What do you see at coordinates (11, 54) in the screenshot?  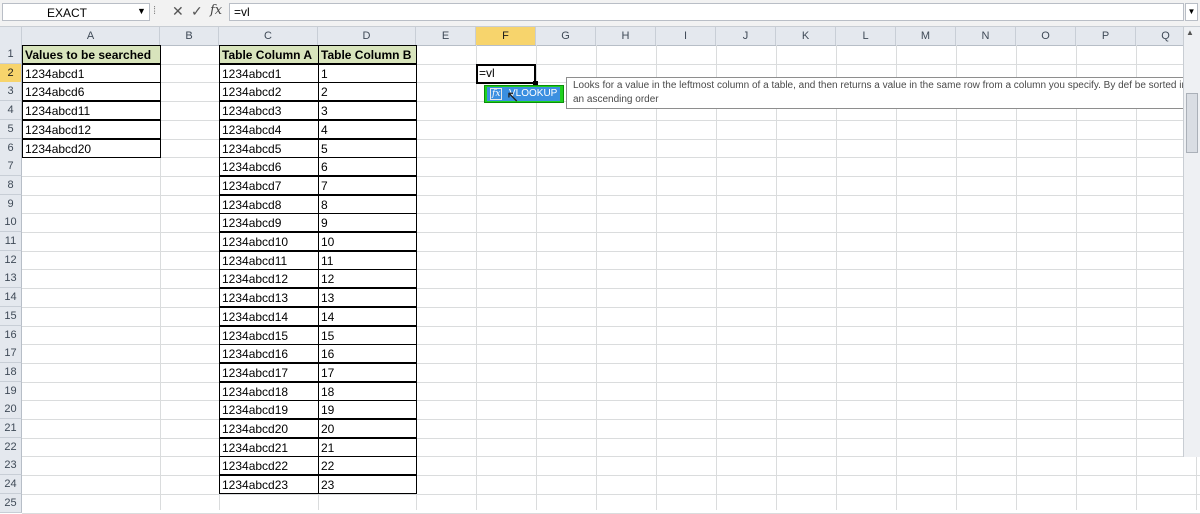 I see `row-header-1: 1` at bounding box center [11, 54].